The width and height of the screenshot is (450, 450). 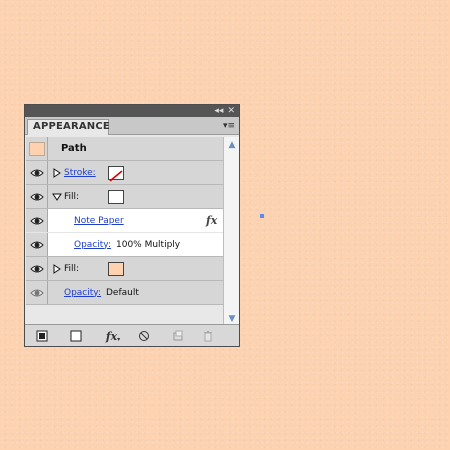 I want to click on close-icon: ✕, so click(x=231, y=111).